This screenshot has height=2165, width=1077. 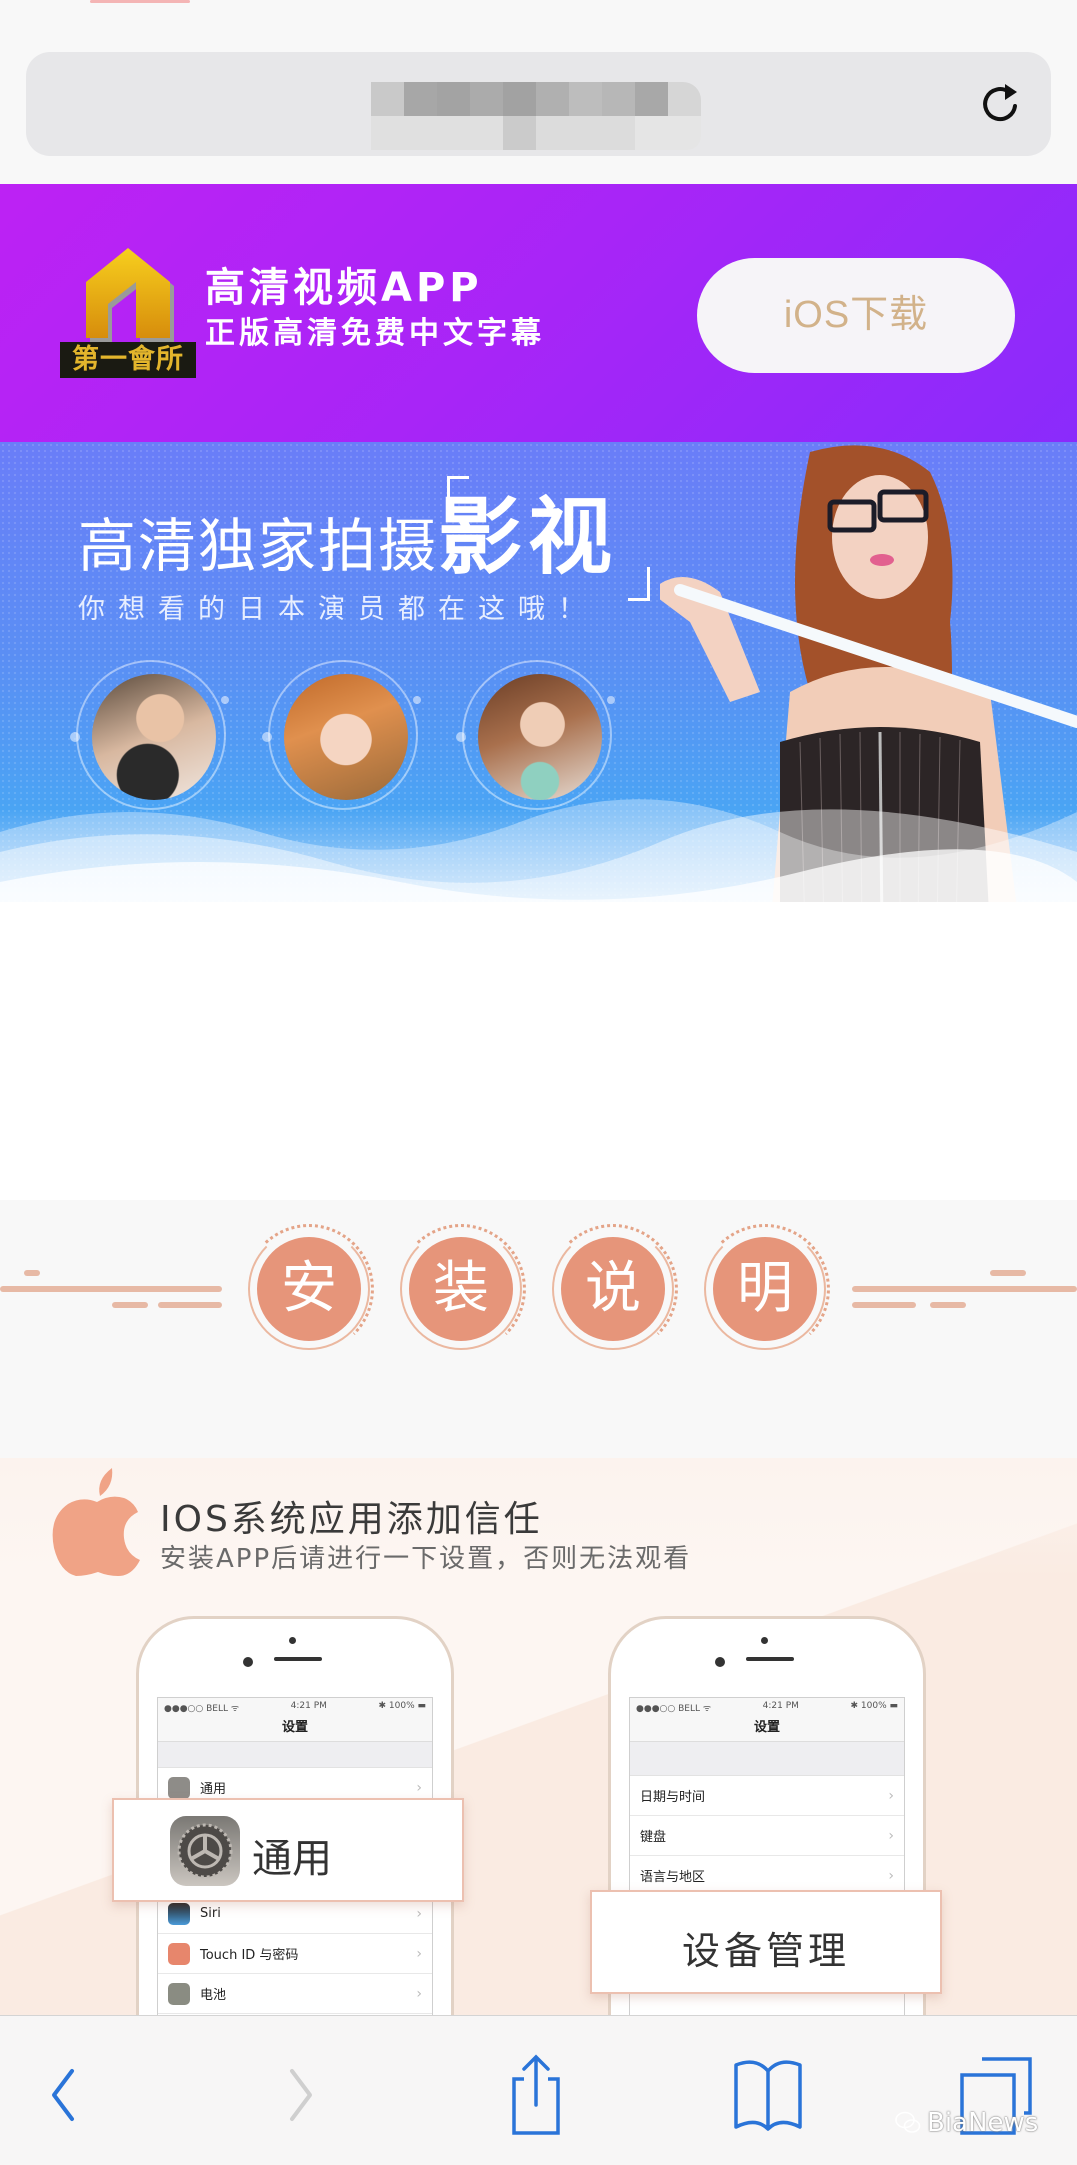 What do you see at coordinates (96, 1522) in the screenshot?
I see `apple-icon` at bounding box center [96, 1522].